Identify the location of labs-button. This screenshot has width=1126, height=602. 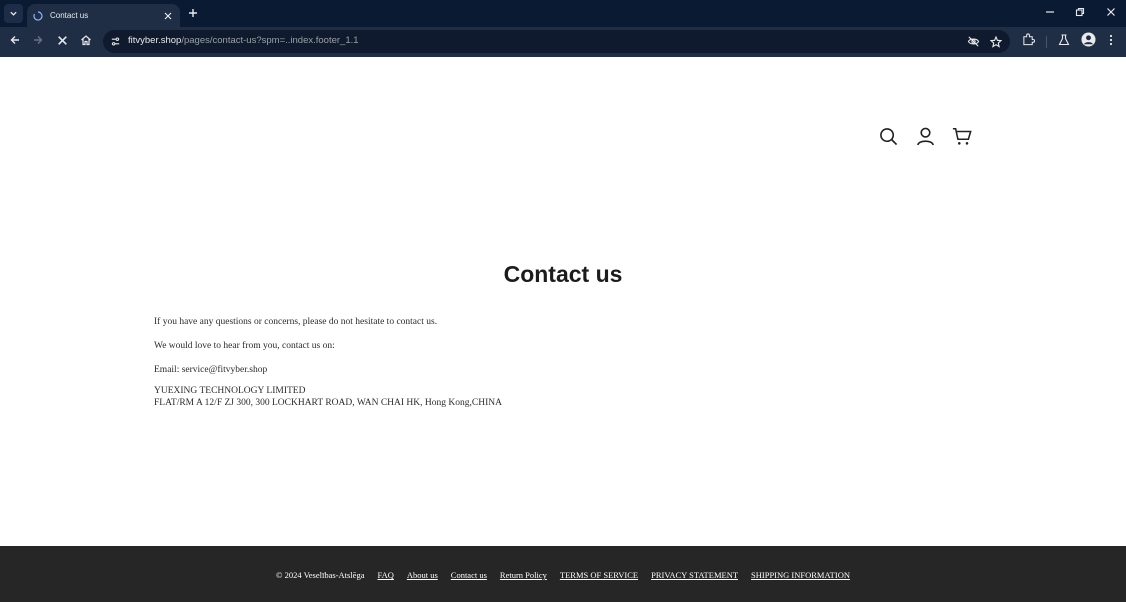
(1064, 42).